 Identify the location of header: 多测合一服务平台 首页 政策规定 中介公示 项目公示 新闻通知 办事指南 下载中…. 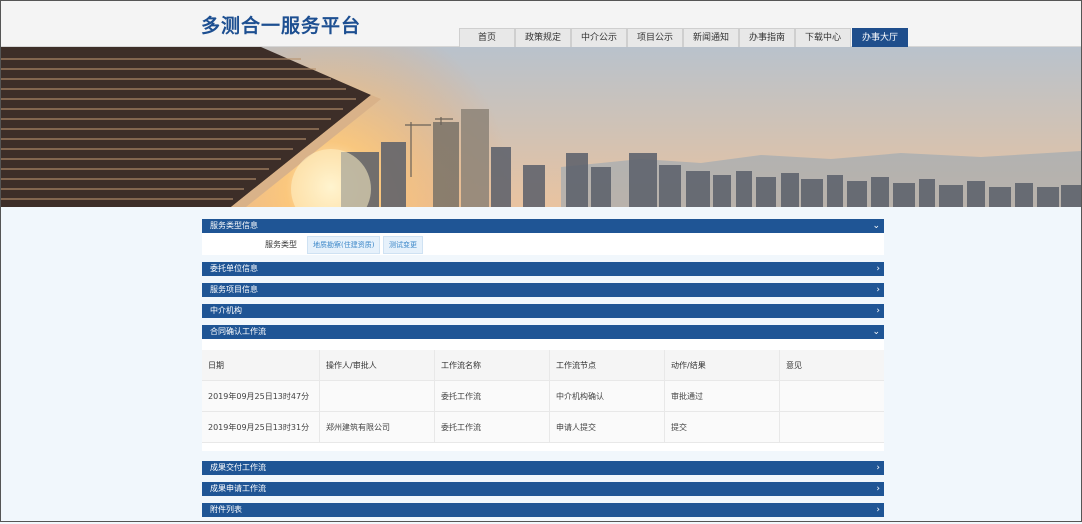
(541, 24).